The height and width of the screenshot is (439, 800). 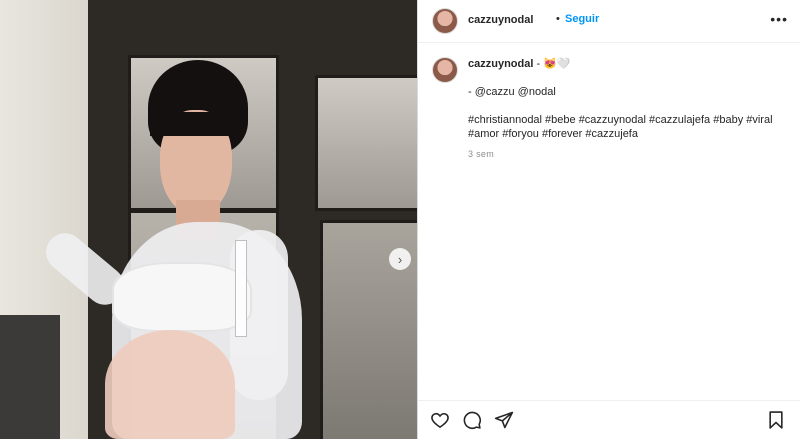 I want to click on like-button, so click(x=441, y=421).